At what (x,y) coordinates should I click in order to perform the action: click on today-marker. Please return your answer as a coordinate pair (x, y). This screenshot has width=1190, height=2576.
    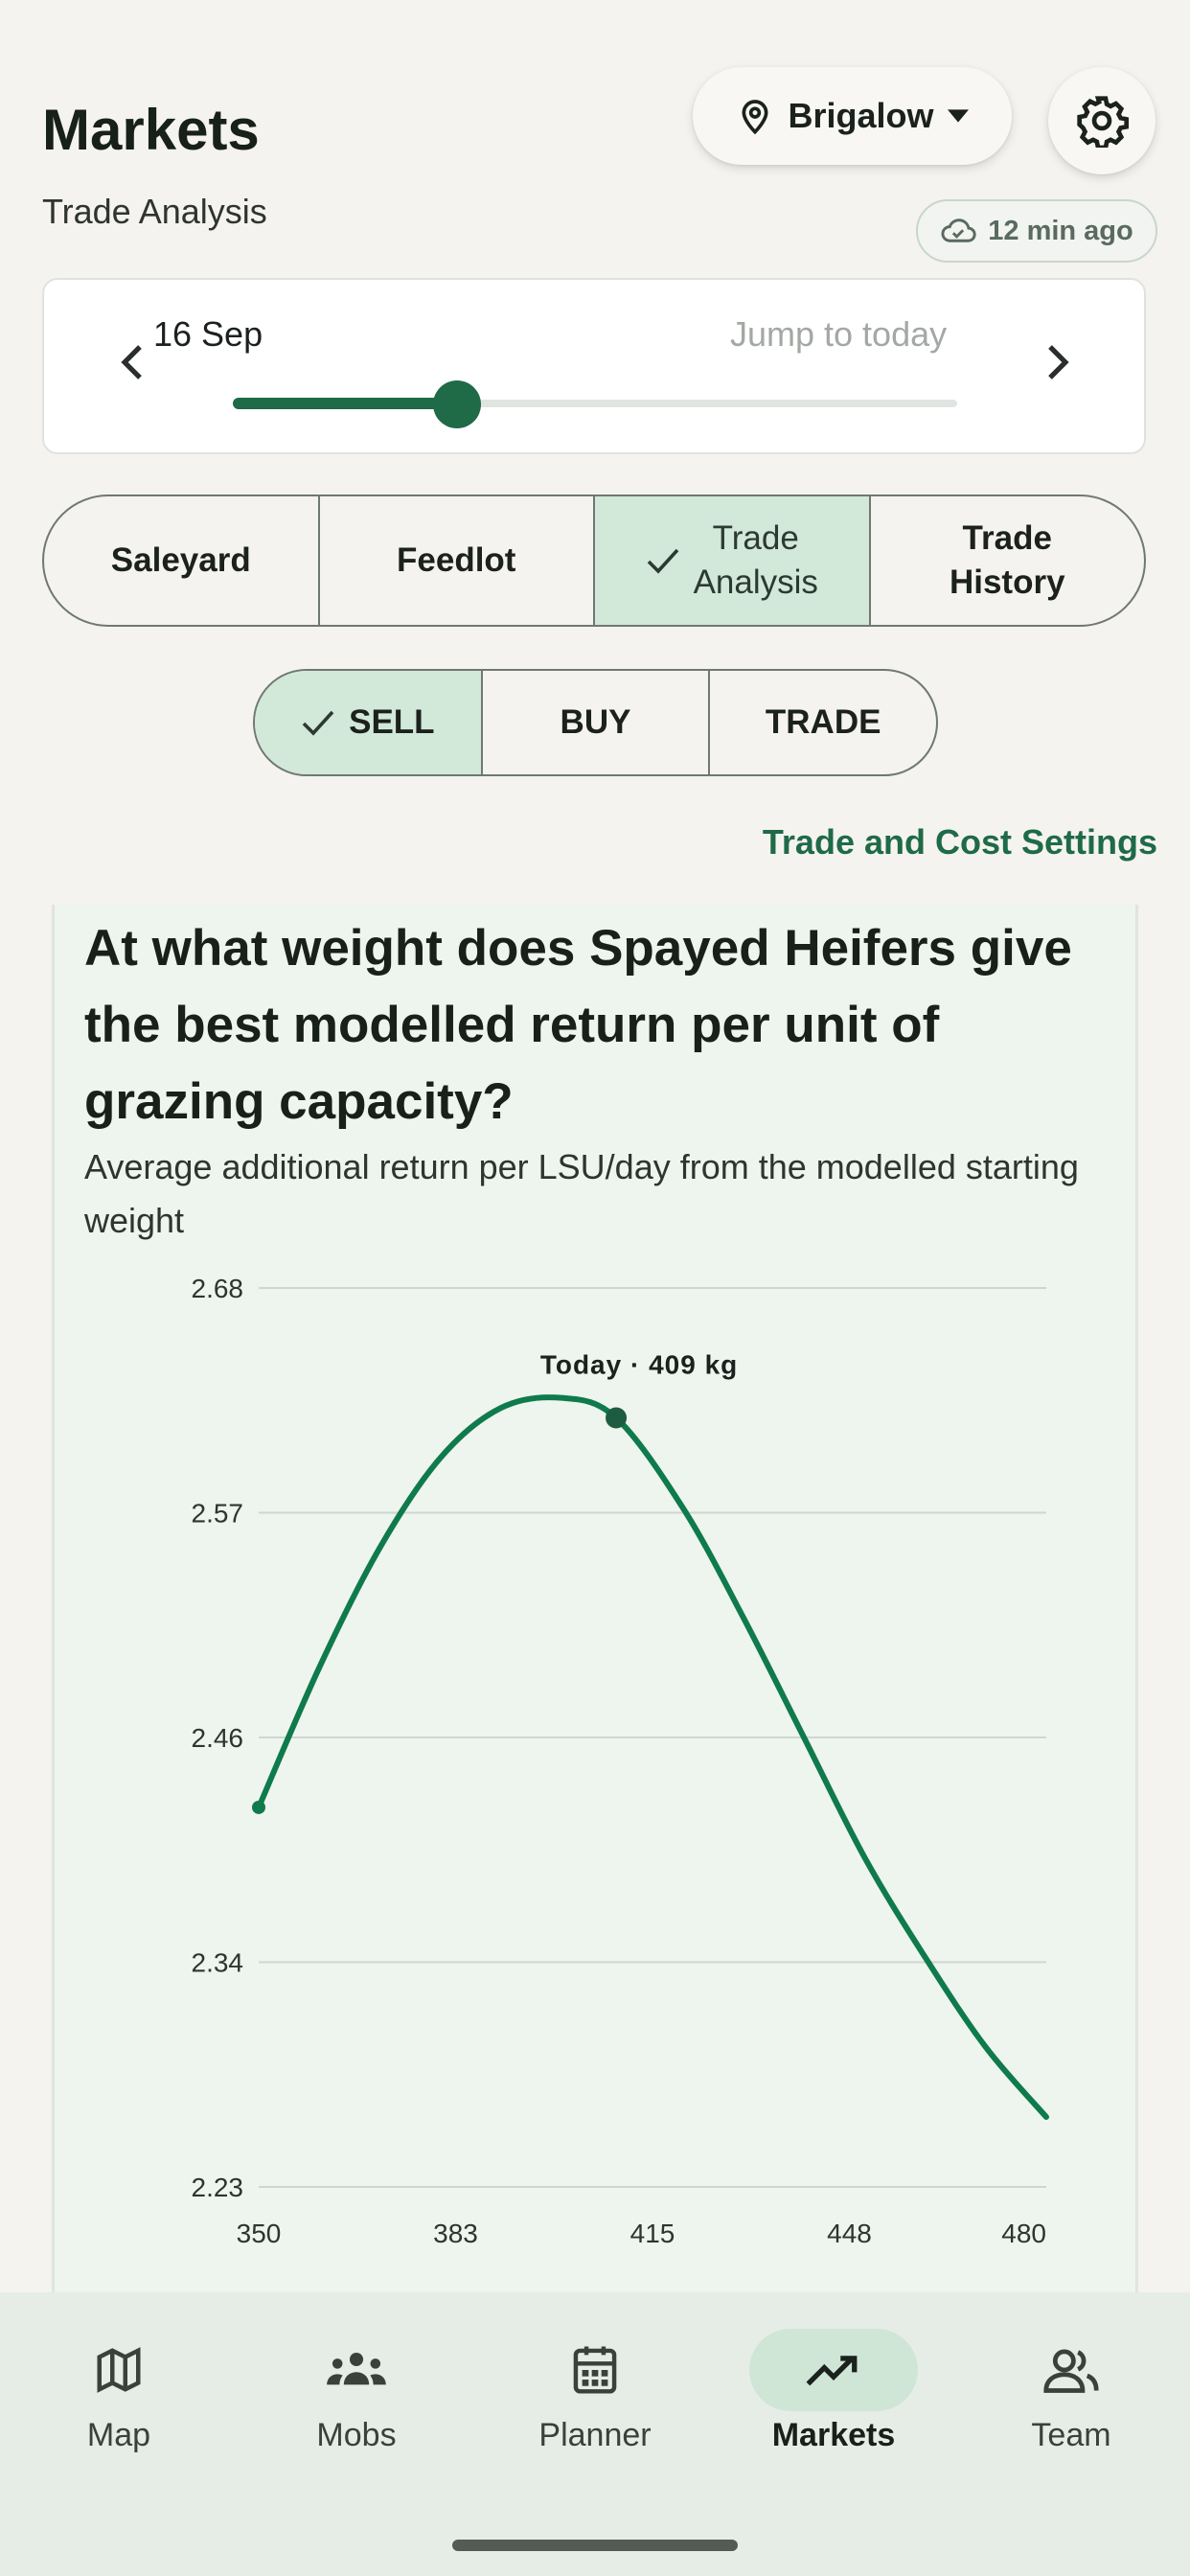
    Looking at the image, I should click on (617, 1418).